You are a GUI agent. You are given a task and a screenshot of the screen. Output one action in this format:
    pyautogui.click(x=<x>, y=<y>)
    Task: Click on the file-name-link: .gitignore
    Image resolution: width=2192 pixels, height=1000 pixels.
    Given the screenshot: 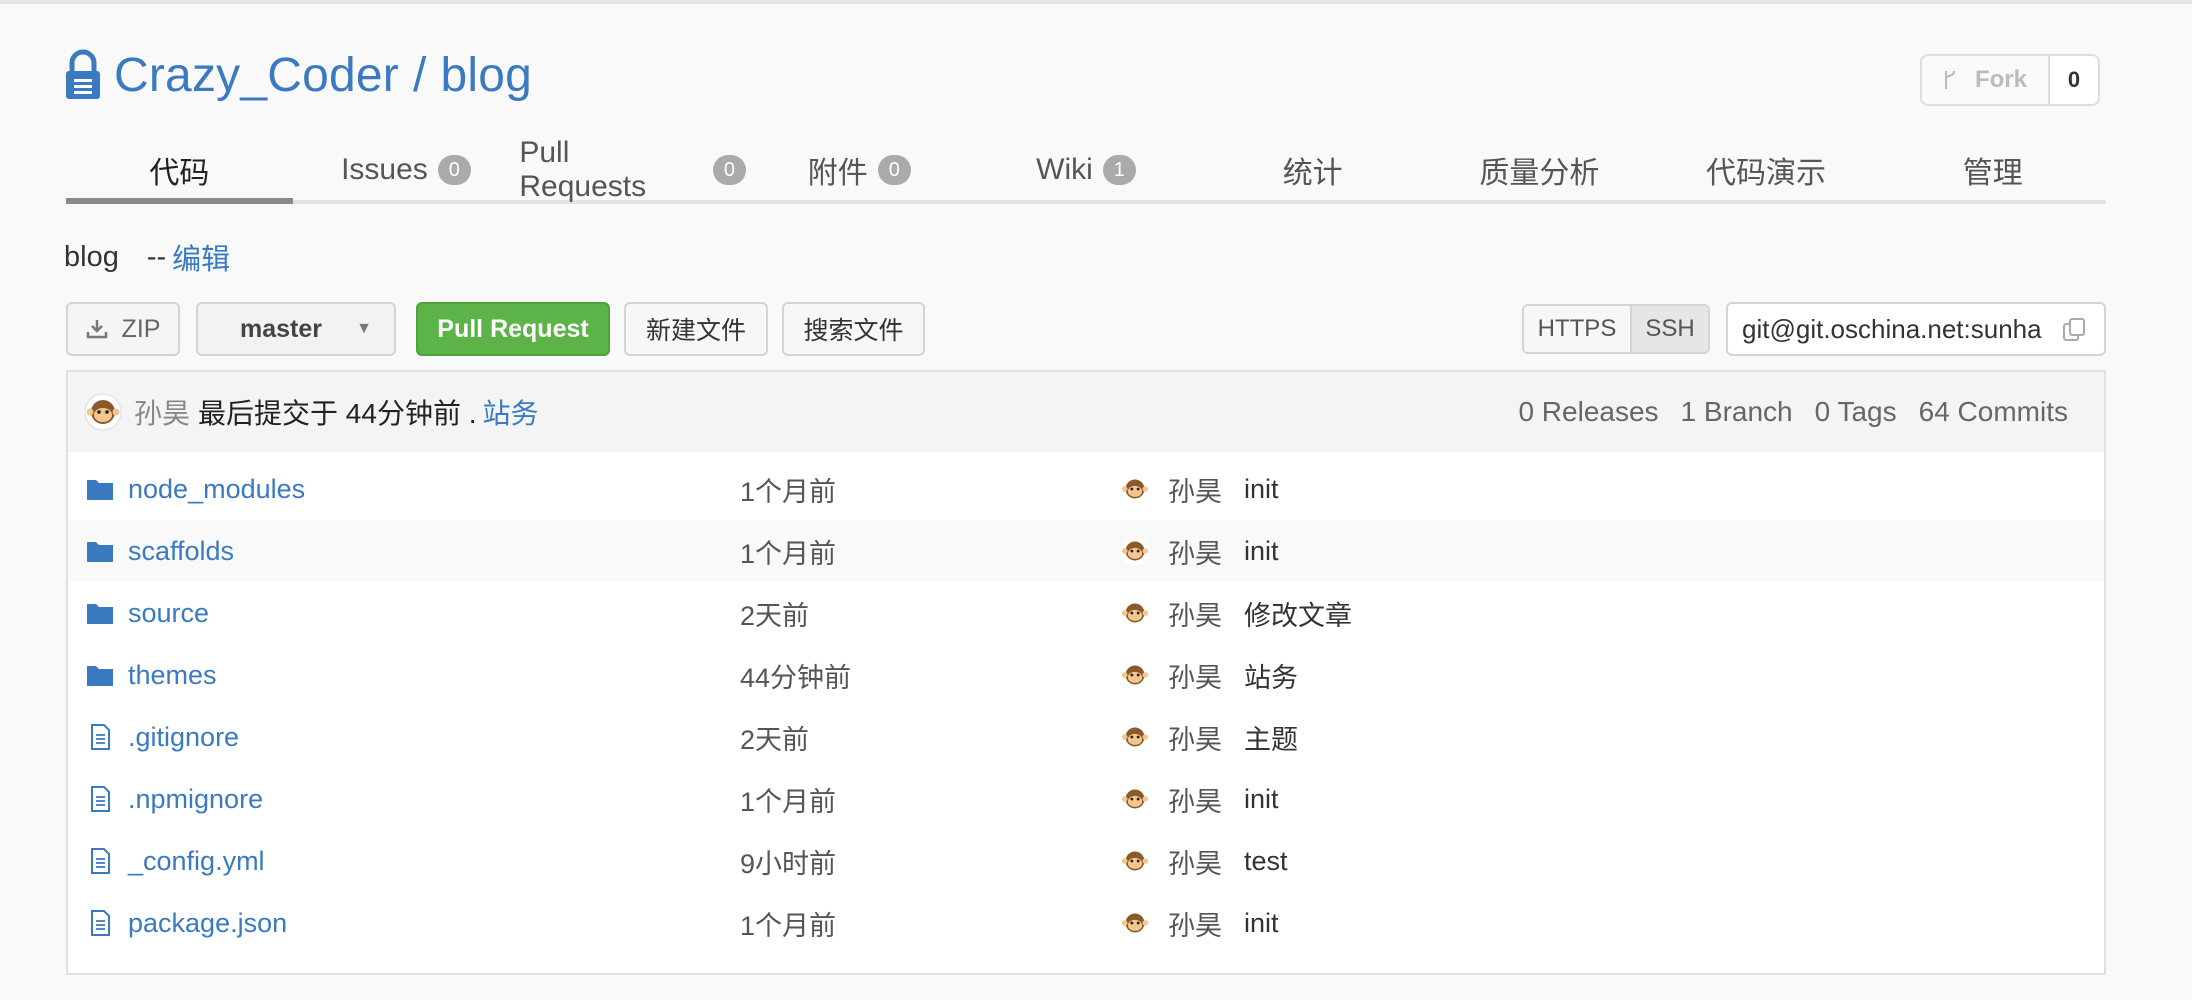 What is the action you would take?
    pyautogui.click(x=183, y=737)
    